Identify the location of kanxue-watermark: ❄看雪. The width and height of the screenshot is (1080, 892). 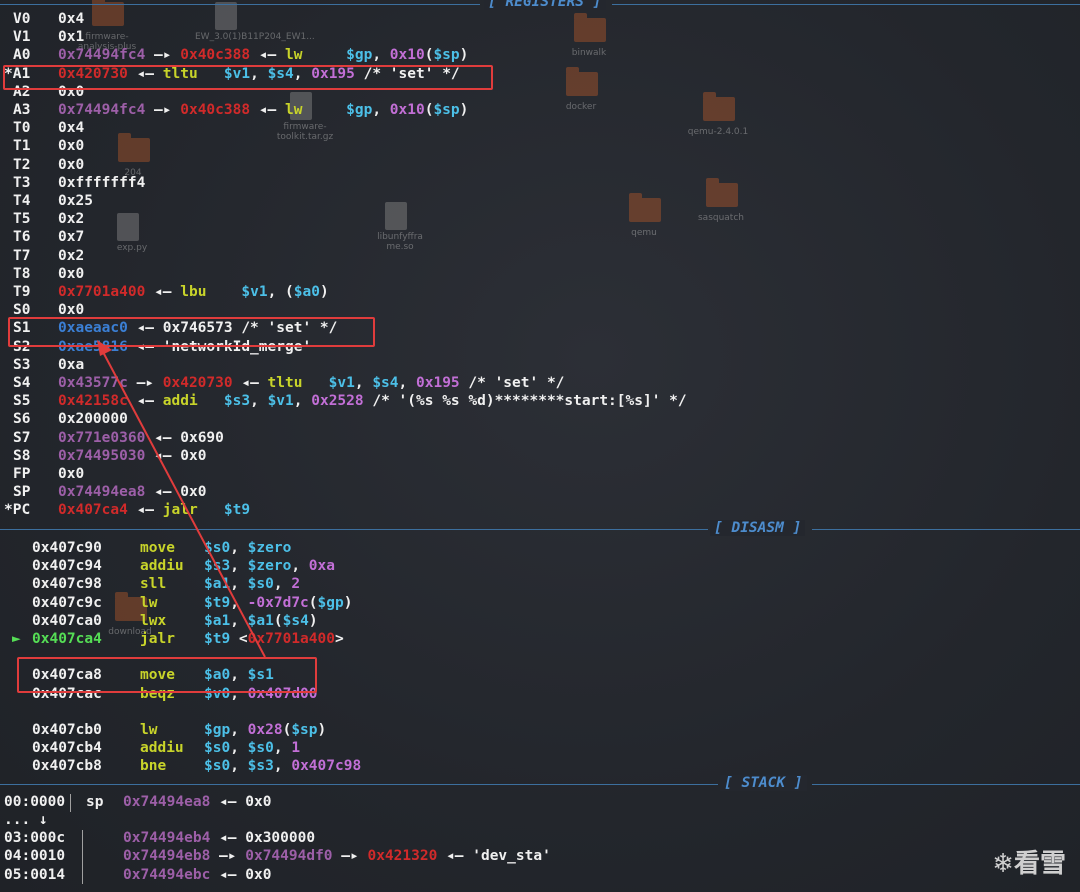
(1029, 864).